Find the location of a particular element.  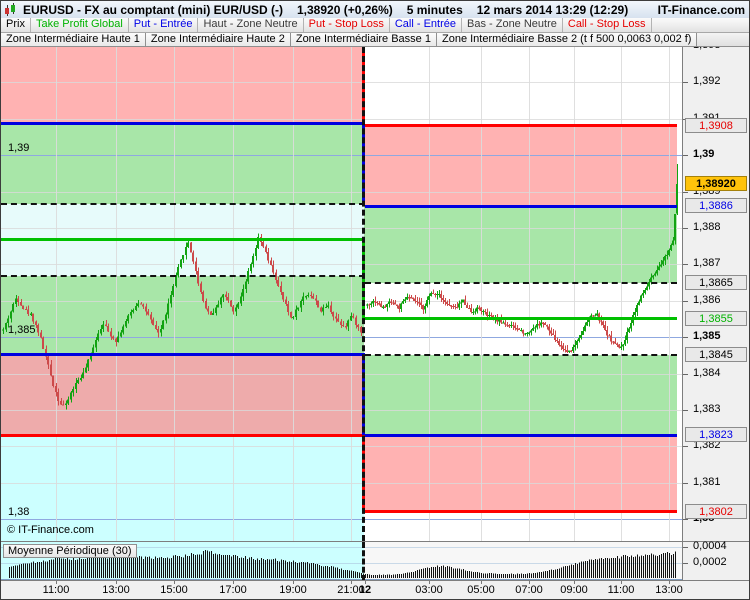

time-axis-label: 03:00 is located at coordinates (429, 590).